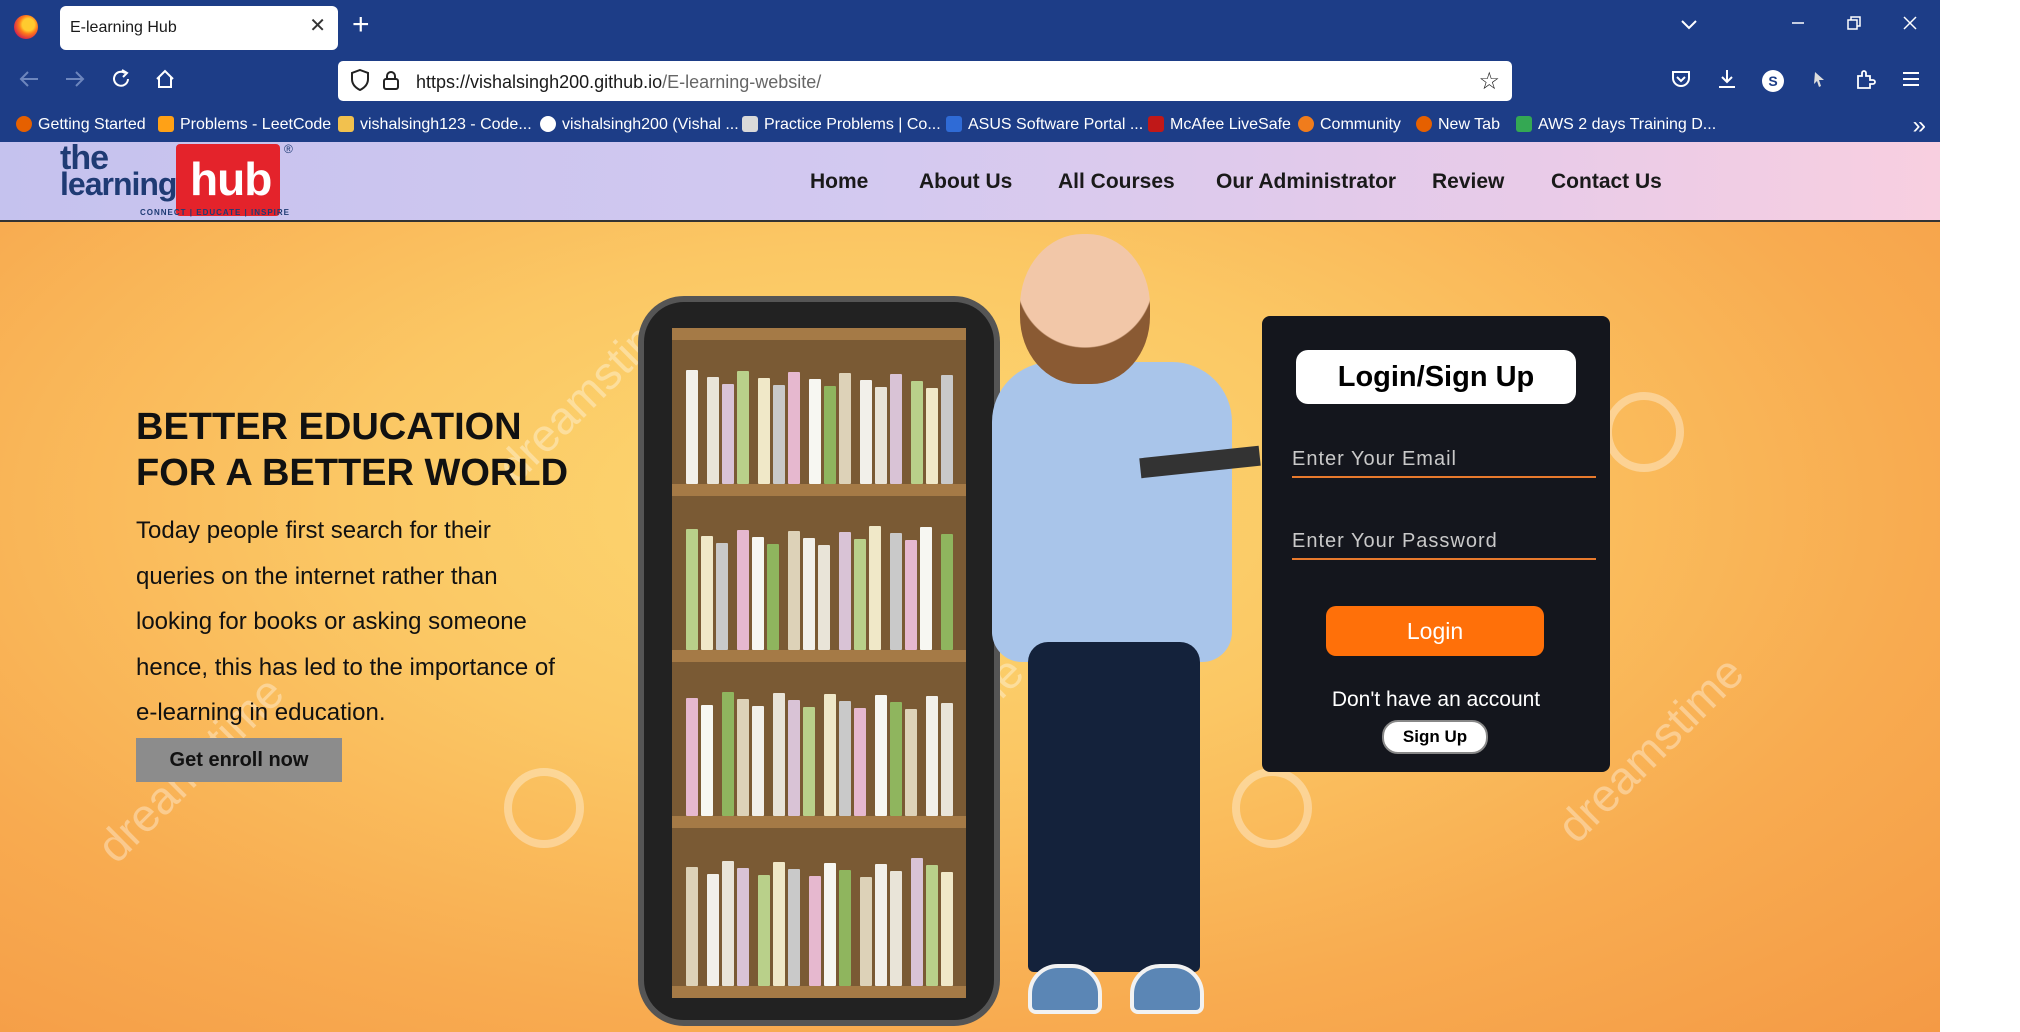 This screenshot has height=1032, width=2020. Describe the element at coordinates (965, 182) in the screenshot. I see `nav-about-us: About Us` at that location.